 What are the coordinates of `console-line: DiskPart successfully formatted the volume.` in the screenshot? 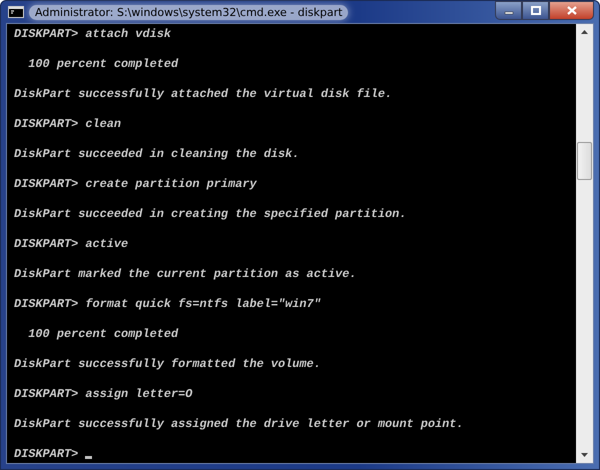 It's located at (168, 364).